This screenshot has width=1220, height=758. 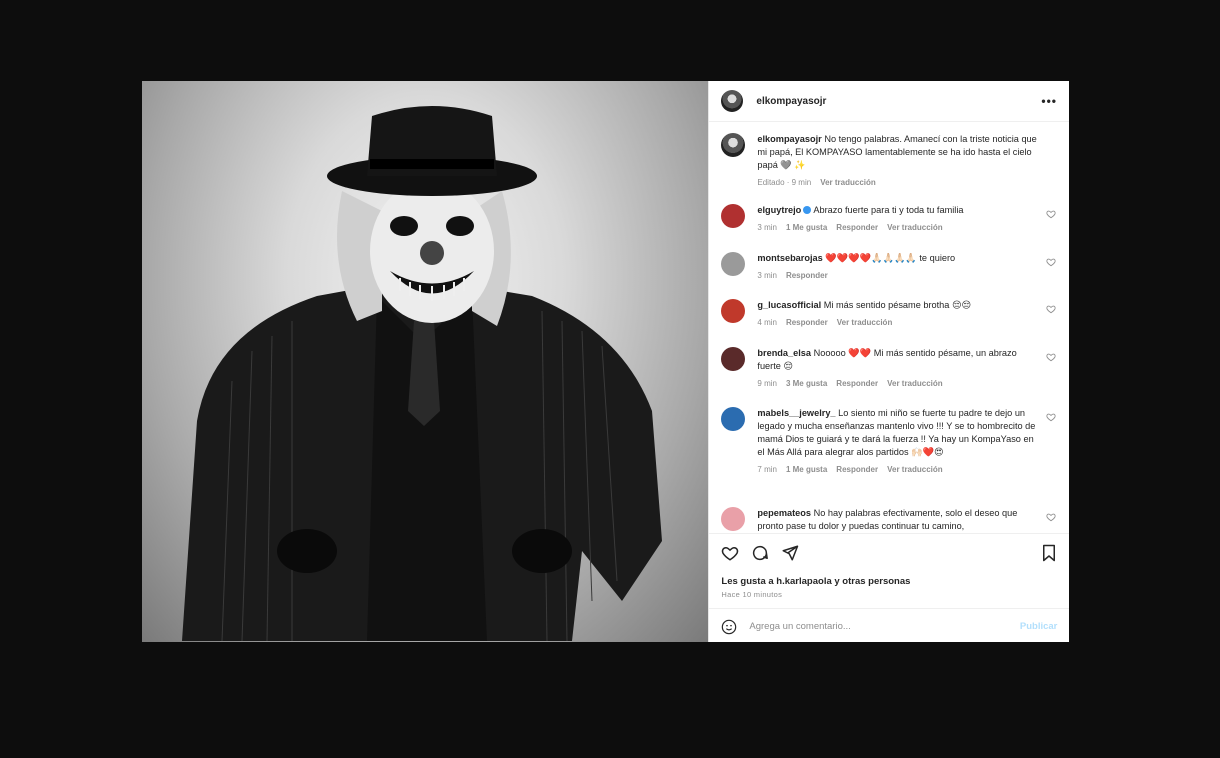 What do you see at coordinates (767, 383) in the screenshot?
I see `comment-time: 9 min` at bounding box center [767, 383].